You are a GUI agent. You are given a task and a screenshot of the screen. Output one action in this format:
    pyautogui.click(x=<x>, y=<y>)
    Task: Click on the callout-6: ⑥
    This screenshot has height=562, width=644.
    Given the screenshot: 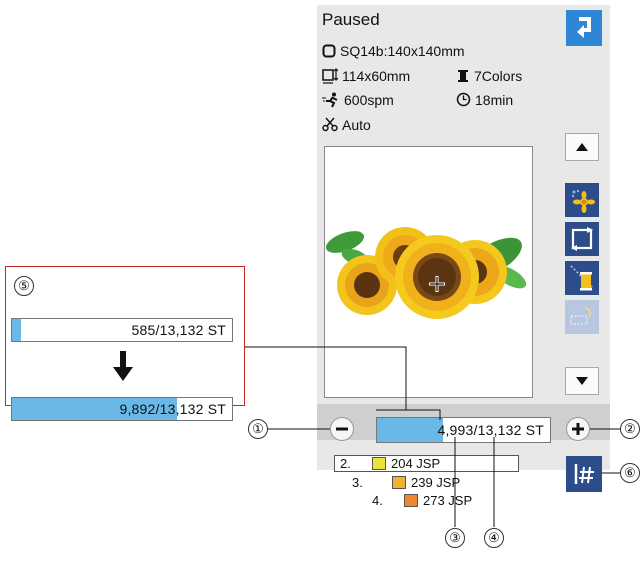 What is the action you would take?
    pyautogui.click(x=630, y=473)
    